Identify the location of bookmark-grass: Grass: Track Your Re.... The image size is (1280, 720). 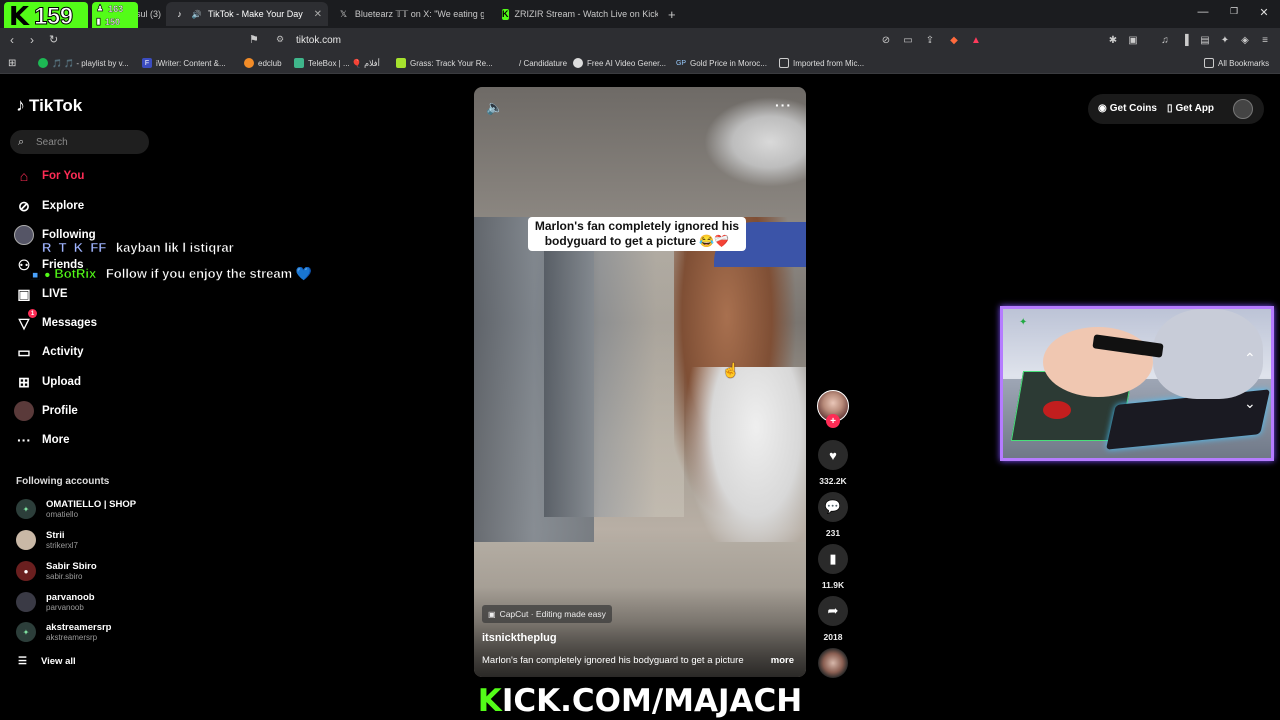
(444, 63).